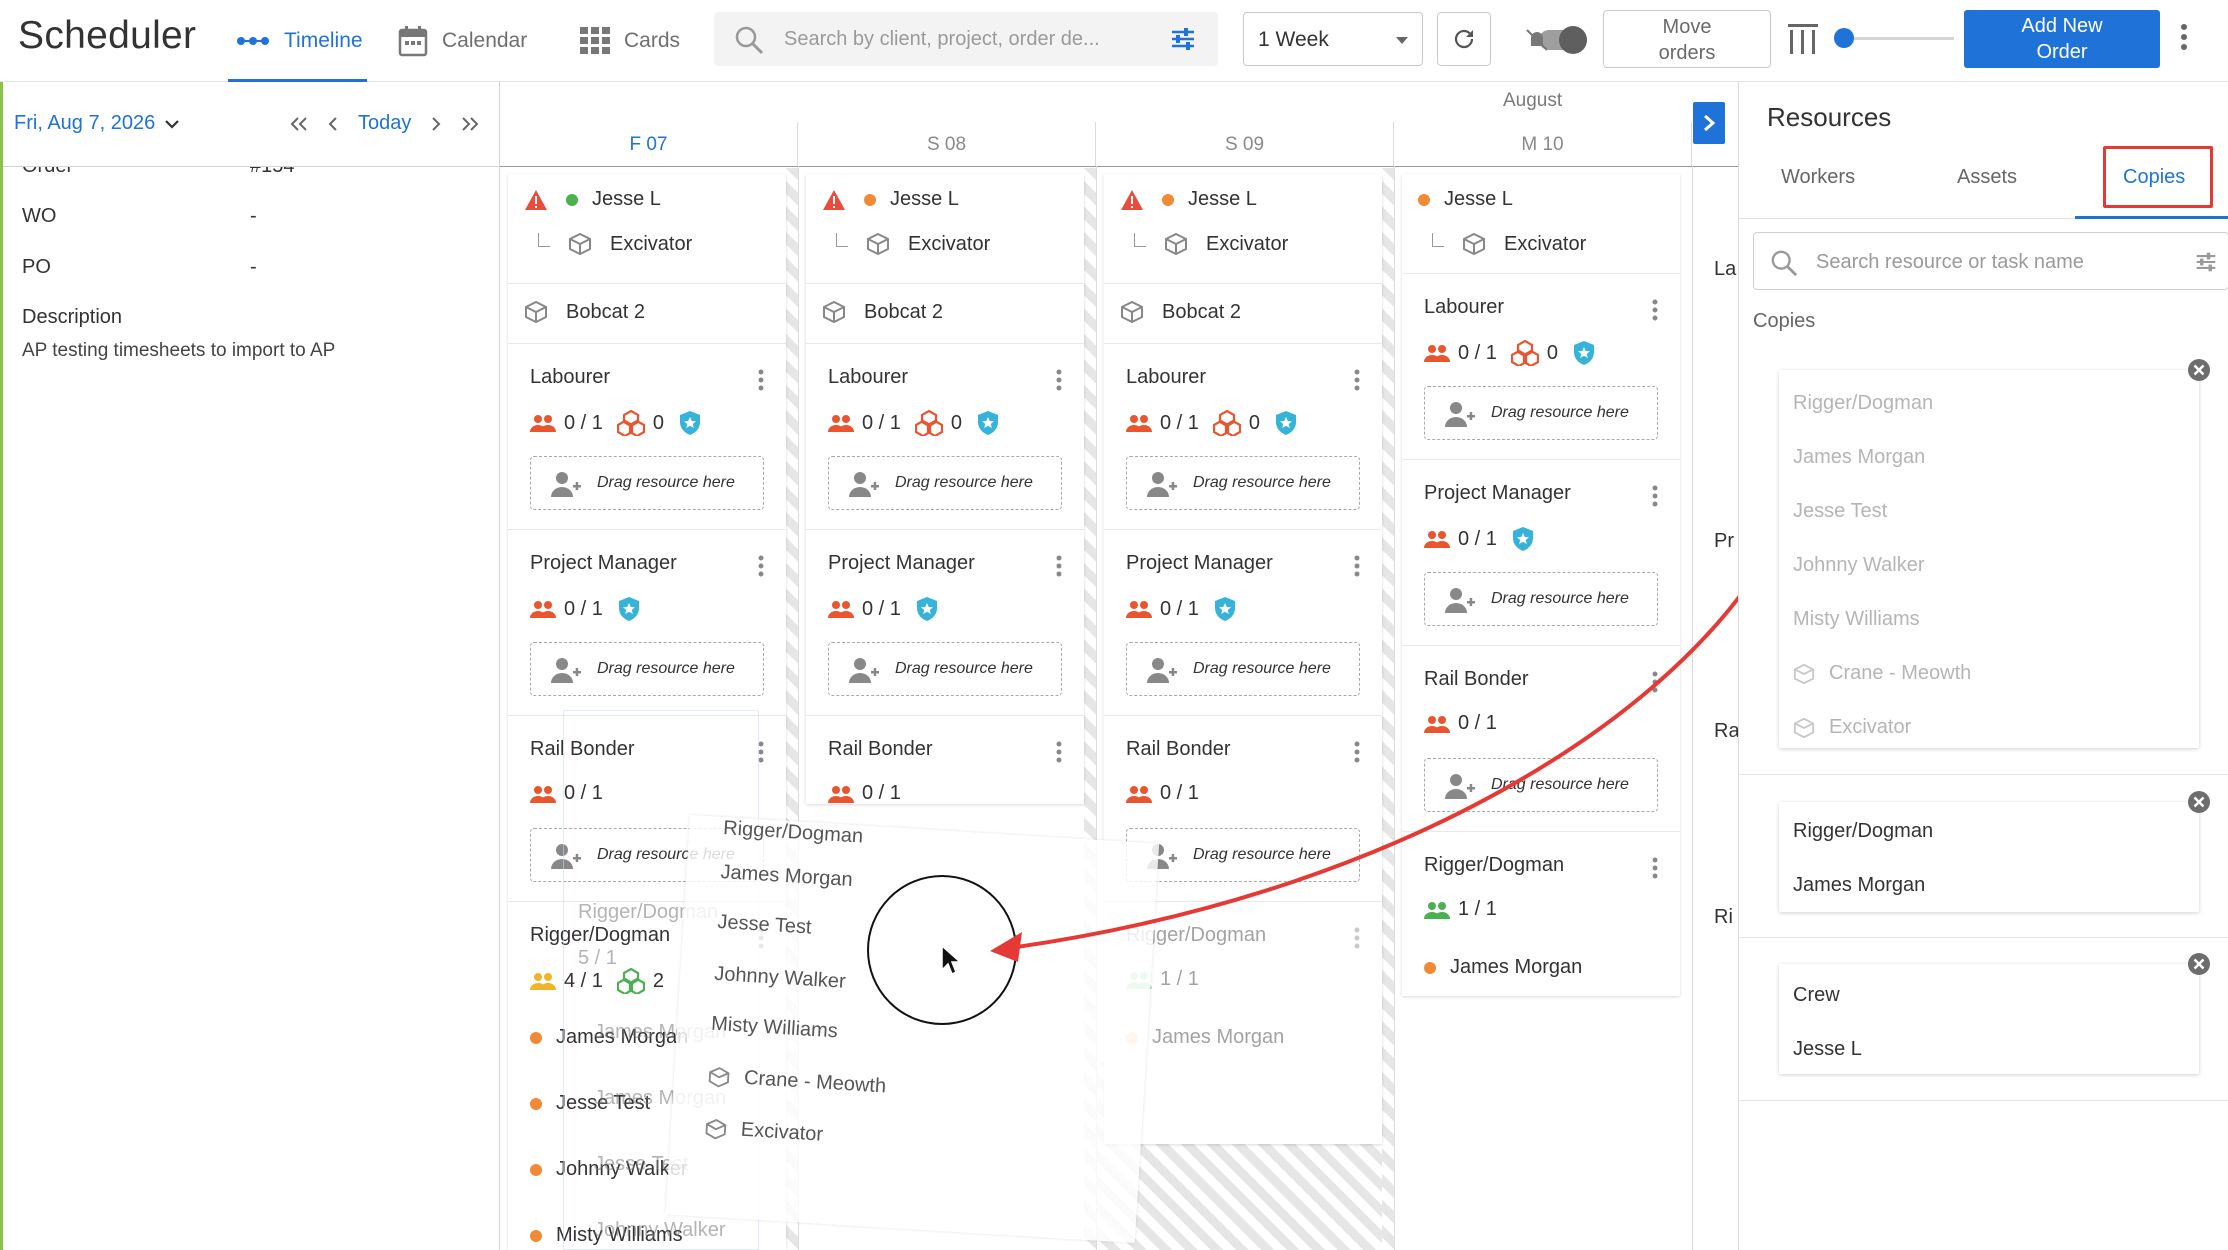 The width and height of the screenshot is (2228, 1250). What do you see at coordinates (2151, 217) in the screenshot?
I see `active-tab-indicator` at bounding box center [2151, 217].